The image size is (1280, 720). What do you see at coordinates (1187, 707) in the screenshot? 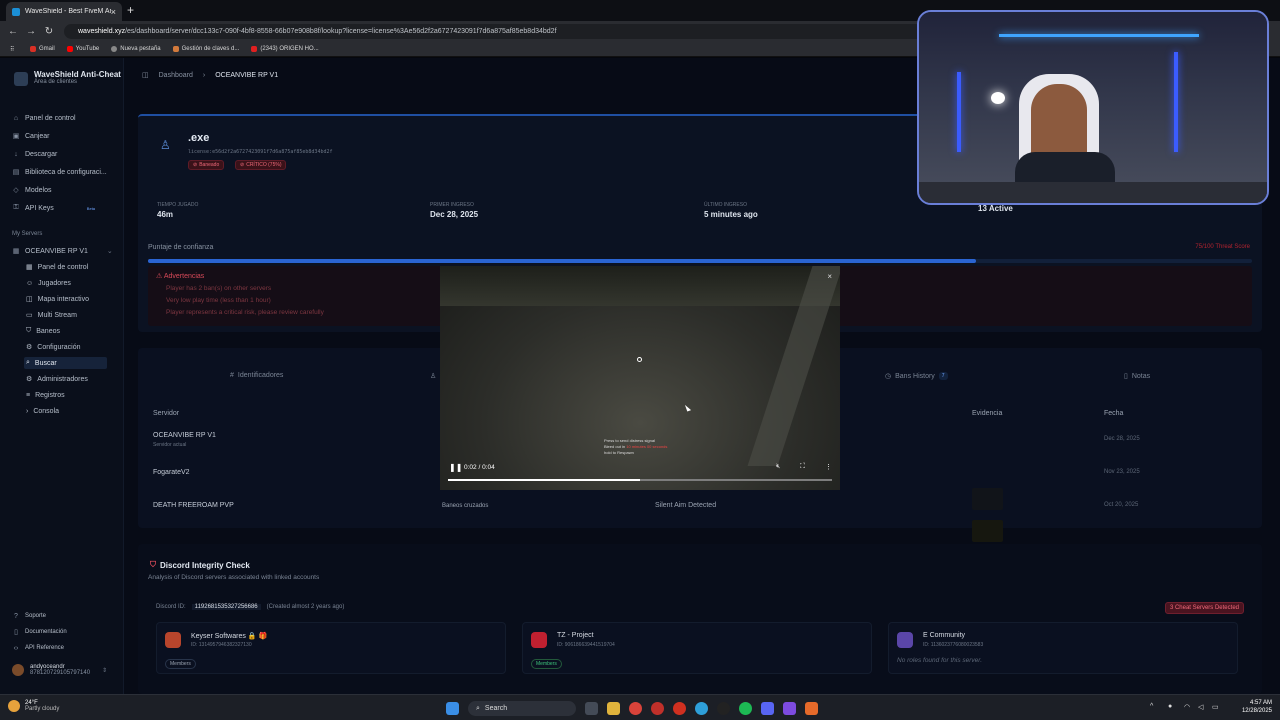
I see `wifi-icon: ◠` at bounding box center [1187, 707].